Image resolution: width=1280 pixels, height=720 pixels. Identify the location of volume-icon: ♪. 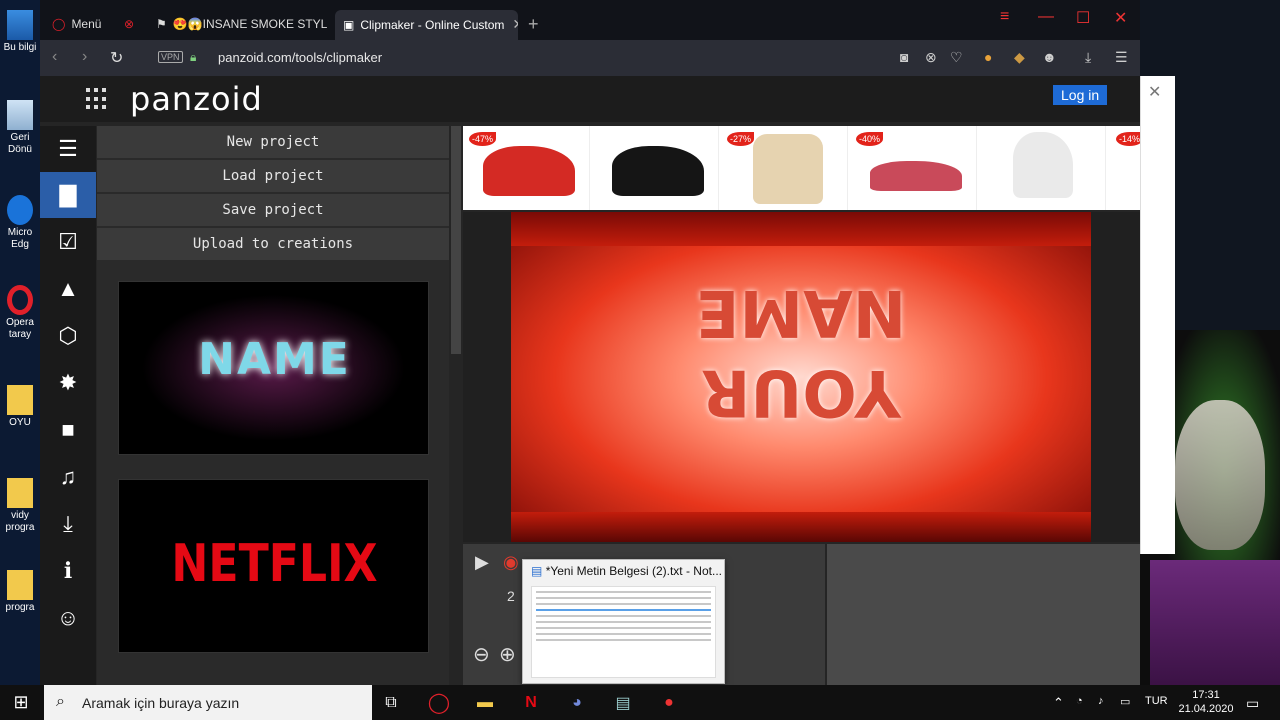
(1101, 701).